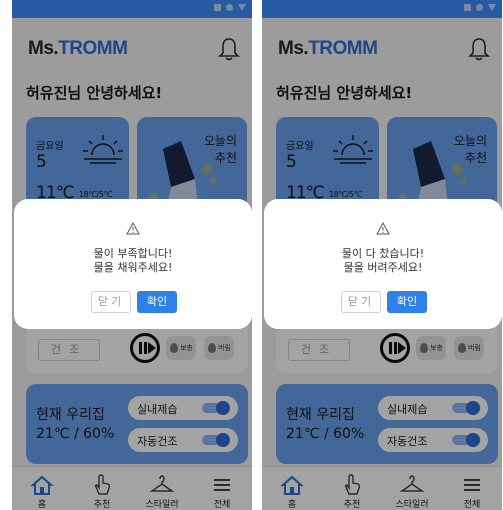 This screenshot has width=503, height=510. I want to click on alert-dialog: 물이 부족합니다! 물을 채워주세요! 닫기 확인, so click(133, 264).